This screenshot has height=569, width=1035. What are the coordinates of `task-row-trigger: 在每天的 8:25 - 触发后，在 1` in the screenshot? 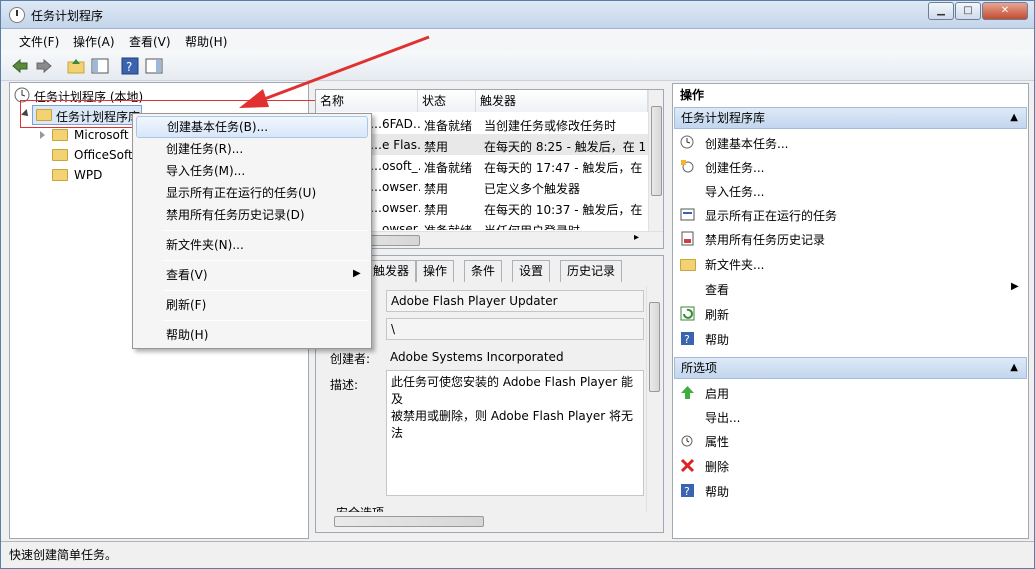 It's located at (565, 147).